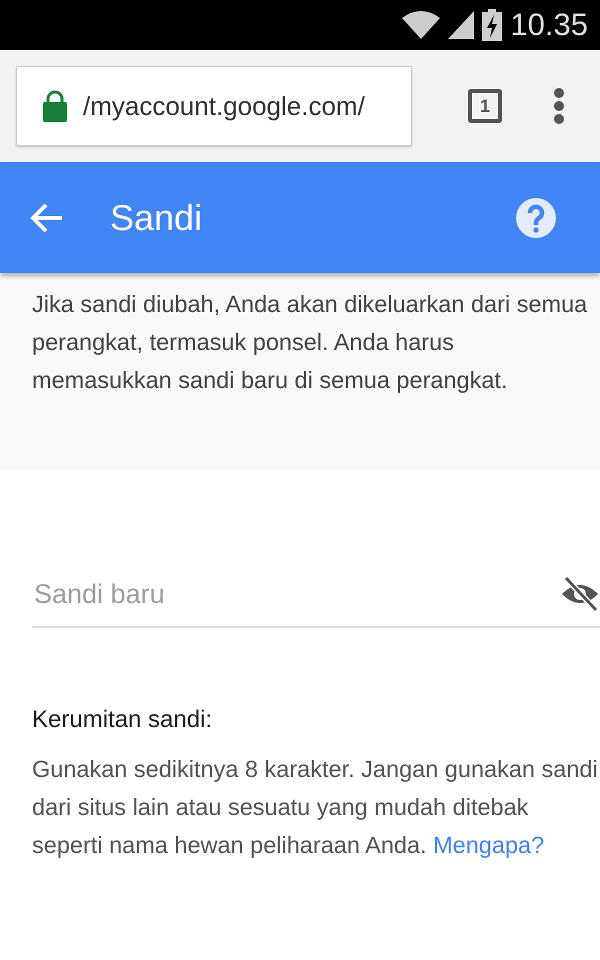 The height and width of the screenshot is (960, 600). What do you see at coordinates (536, 218) in the screenshot?
I see `help-icon` at bounding box center [536, 218].